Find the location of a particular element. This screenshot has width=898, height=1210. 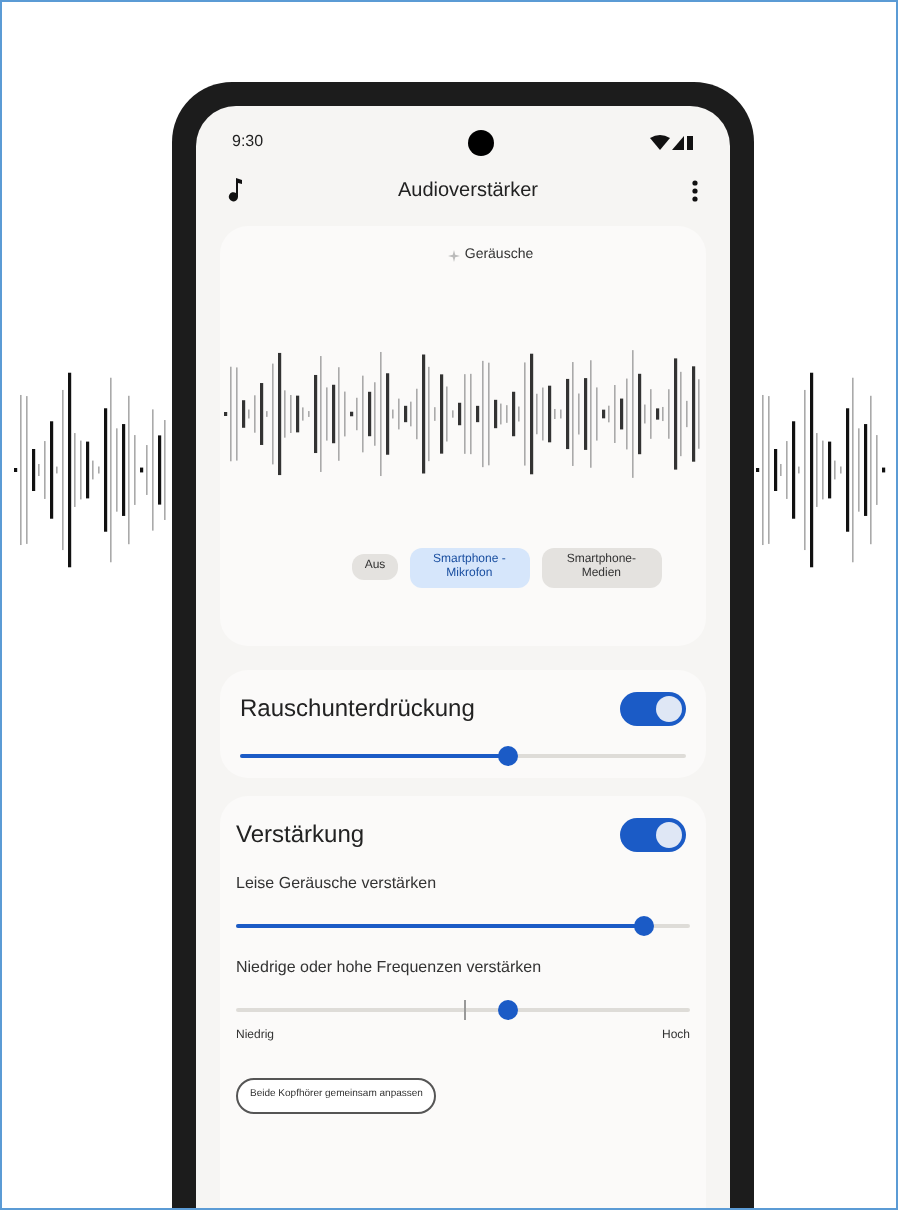

status-icons is located at coordinates (671, 142).